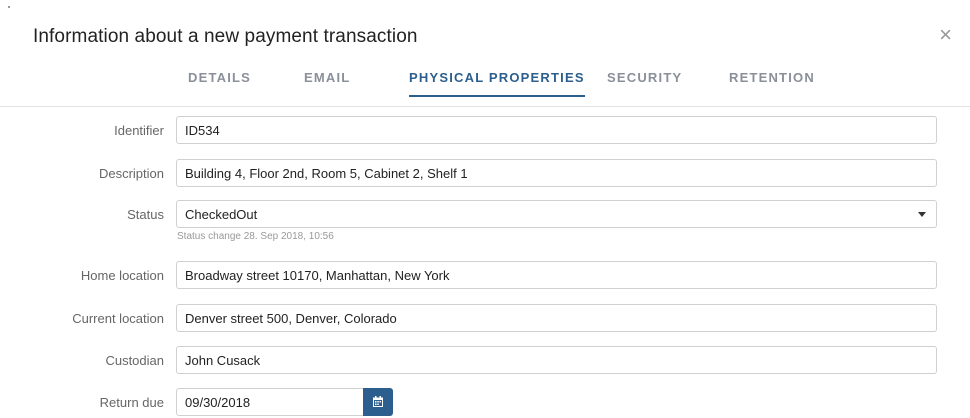 This screenshot has width=970, height=418. Describe the element at coordinates (219, 82) in the screenshot. I see `tab-details: DETAILS` at that location.